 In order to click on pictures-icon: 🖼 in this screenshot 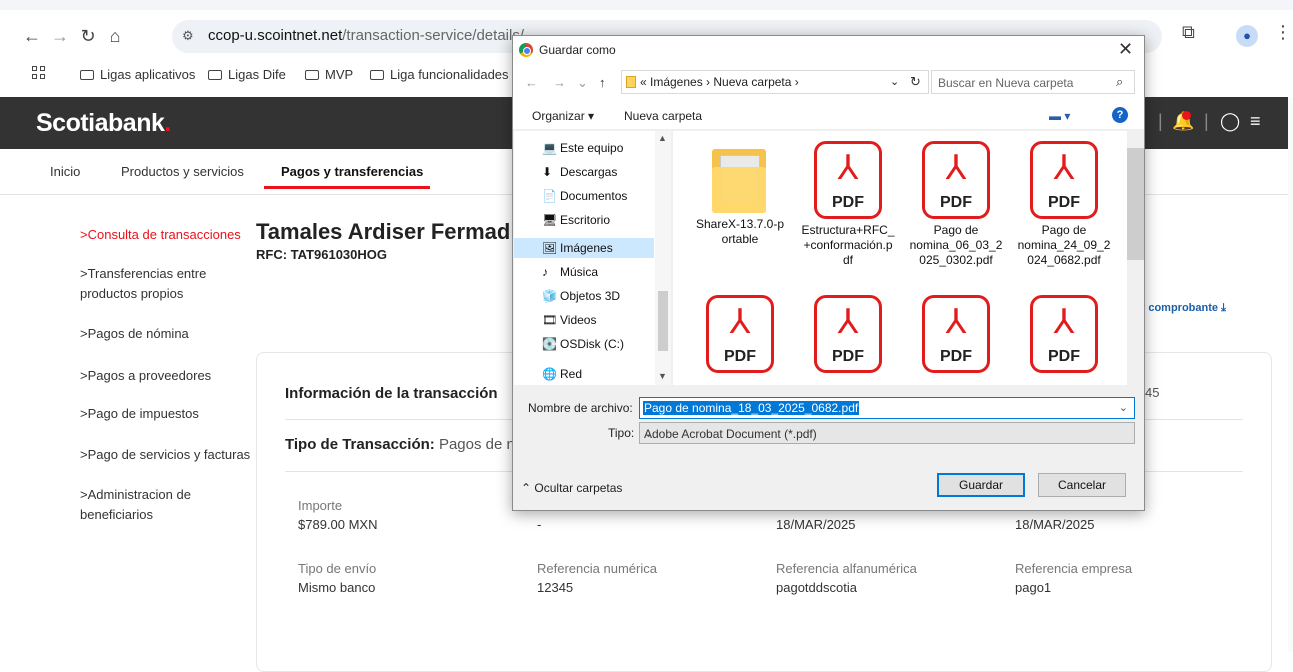, I will do `click(550, 248)`.